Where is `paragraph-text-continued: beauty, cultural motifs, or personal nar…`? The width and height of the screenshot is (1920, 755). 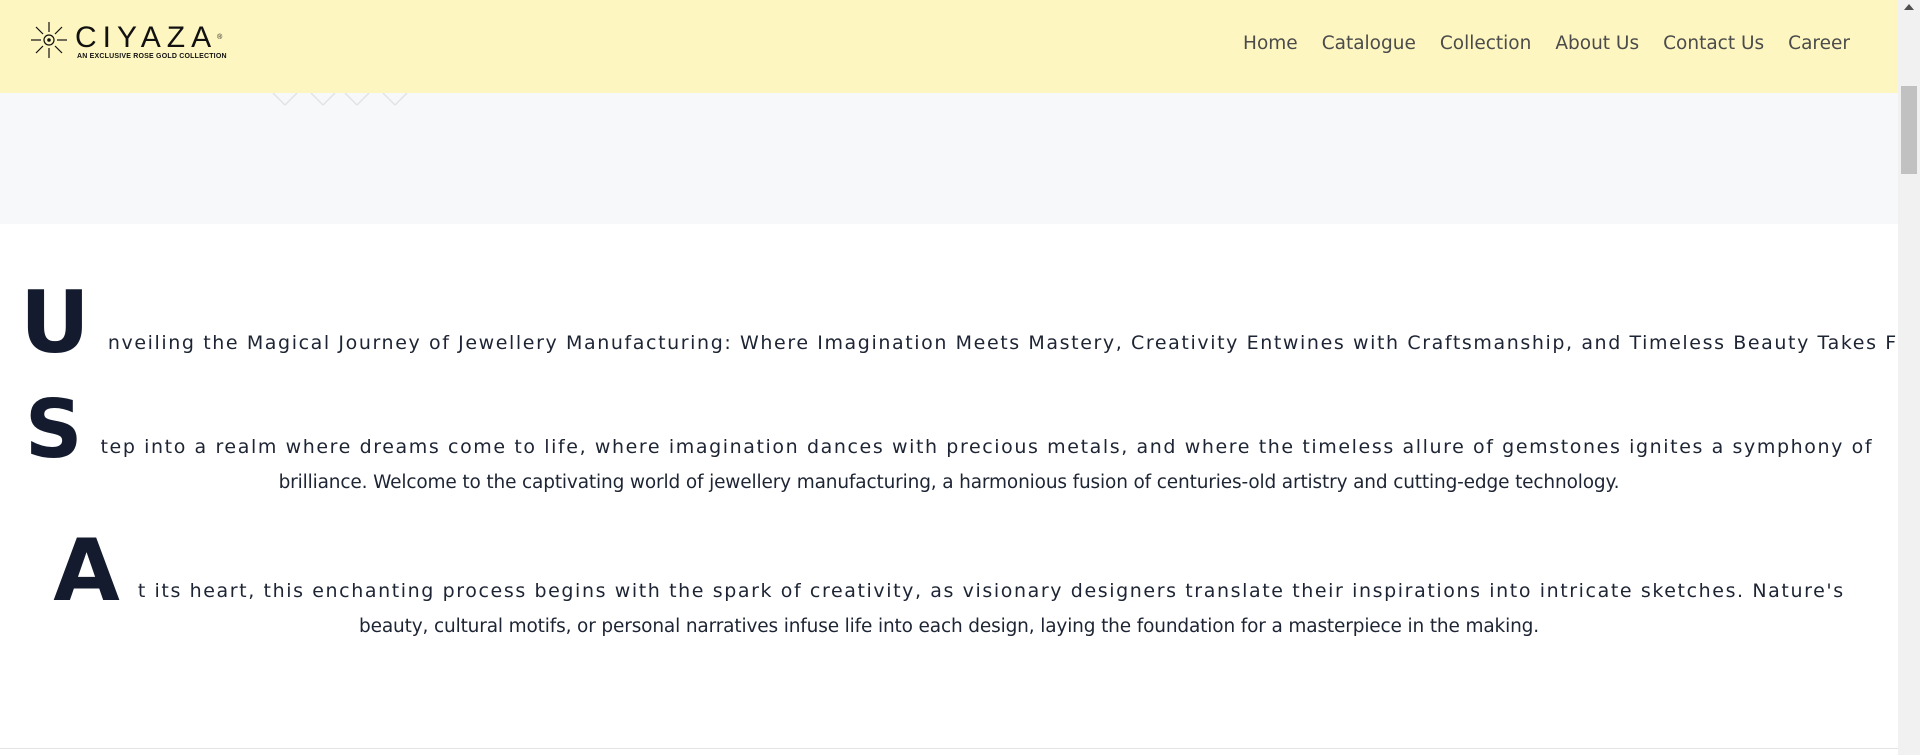
paragraph-text-continued: beauty, cultural motifs, or personal nar… is located at coordinates (949, 626).